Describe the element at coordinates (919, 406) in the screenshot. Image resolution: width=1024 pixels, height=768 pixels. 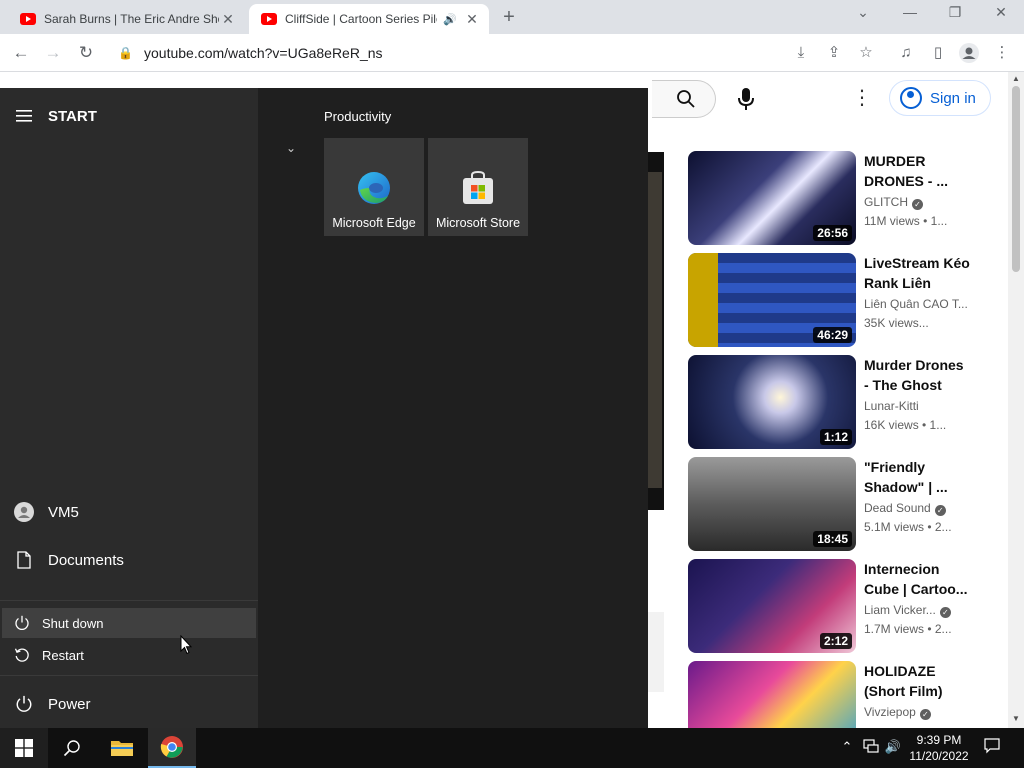
I see `channel-name: Lunar-Kitti` at that location.